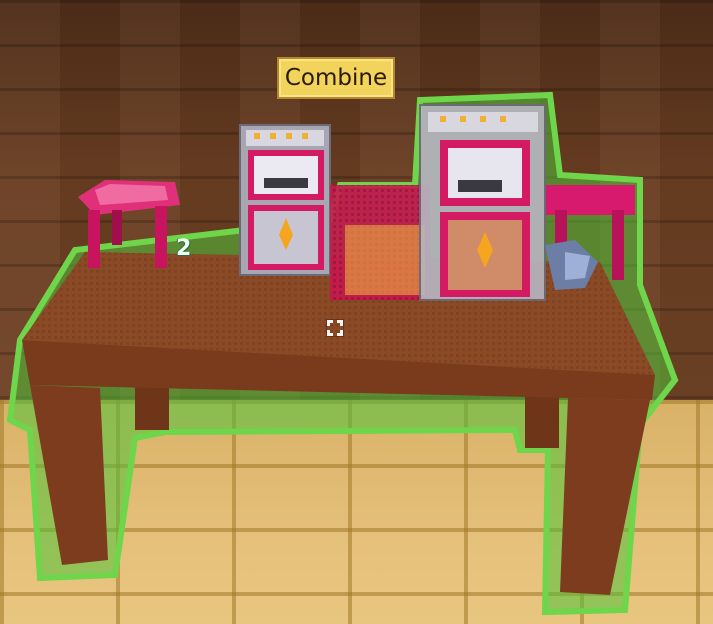 Image resolution: width=713 pixels, height=624 pixels. I want to click on large-oven-appliance, so click(482, 202).